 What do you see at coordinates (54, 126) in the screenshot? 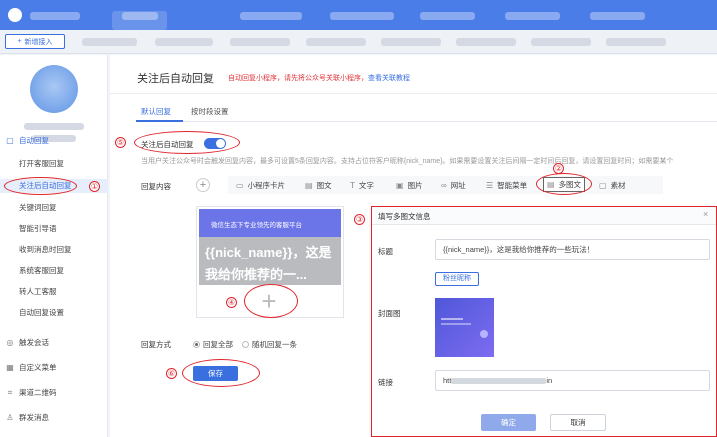
I see `blurred-account-name` at bounding box center [54, 126].